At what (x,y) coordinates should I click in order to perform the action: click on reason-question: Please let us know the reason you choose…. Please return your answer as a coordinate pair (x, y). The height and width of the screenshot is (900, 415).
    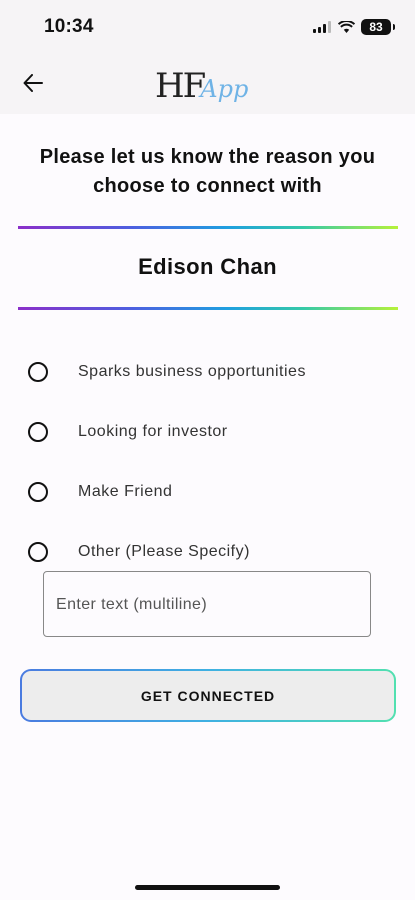
    Looking at the image, I should click on (207, 171).